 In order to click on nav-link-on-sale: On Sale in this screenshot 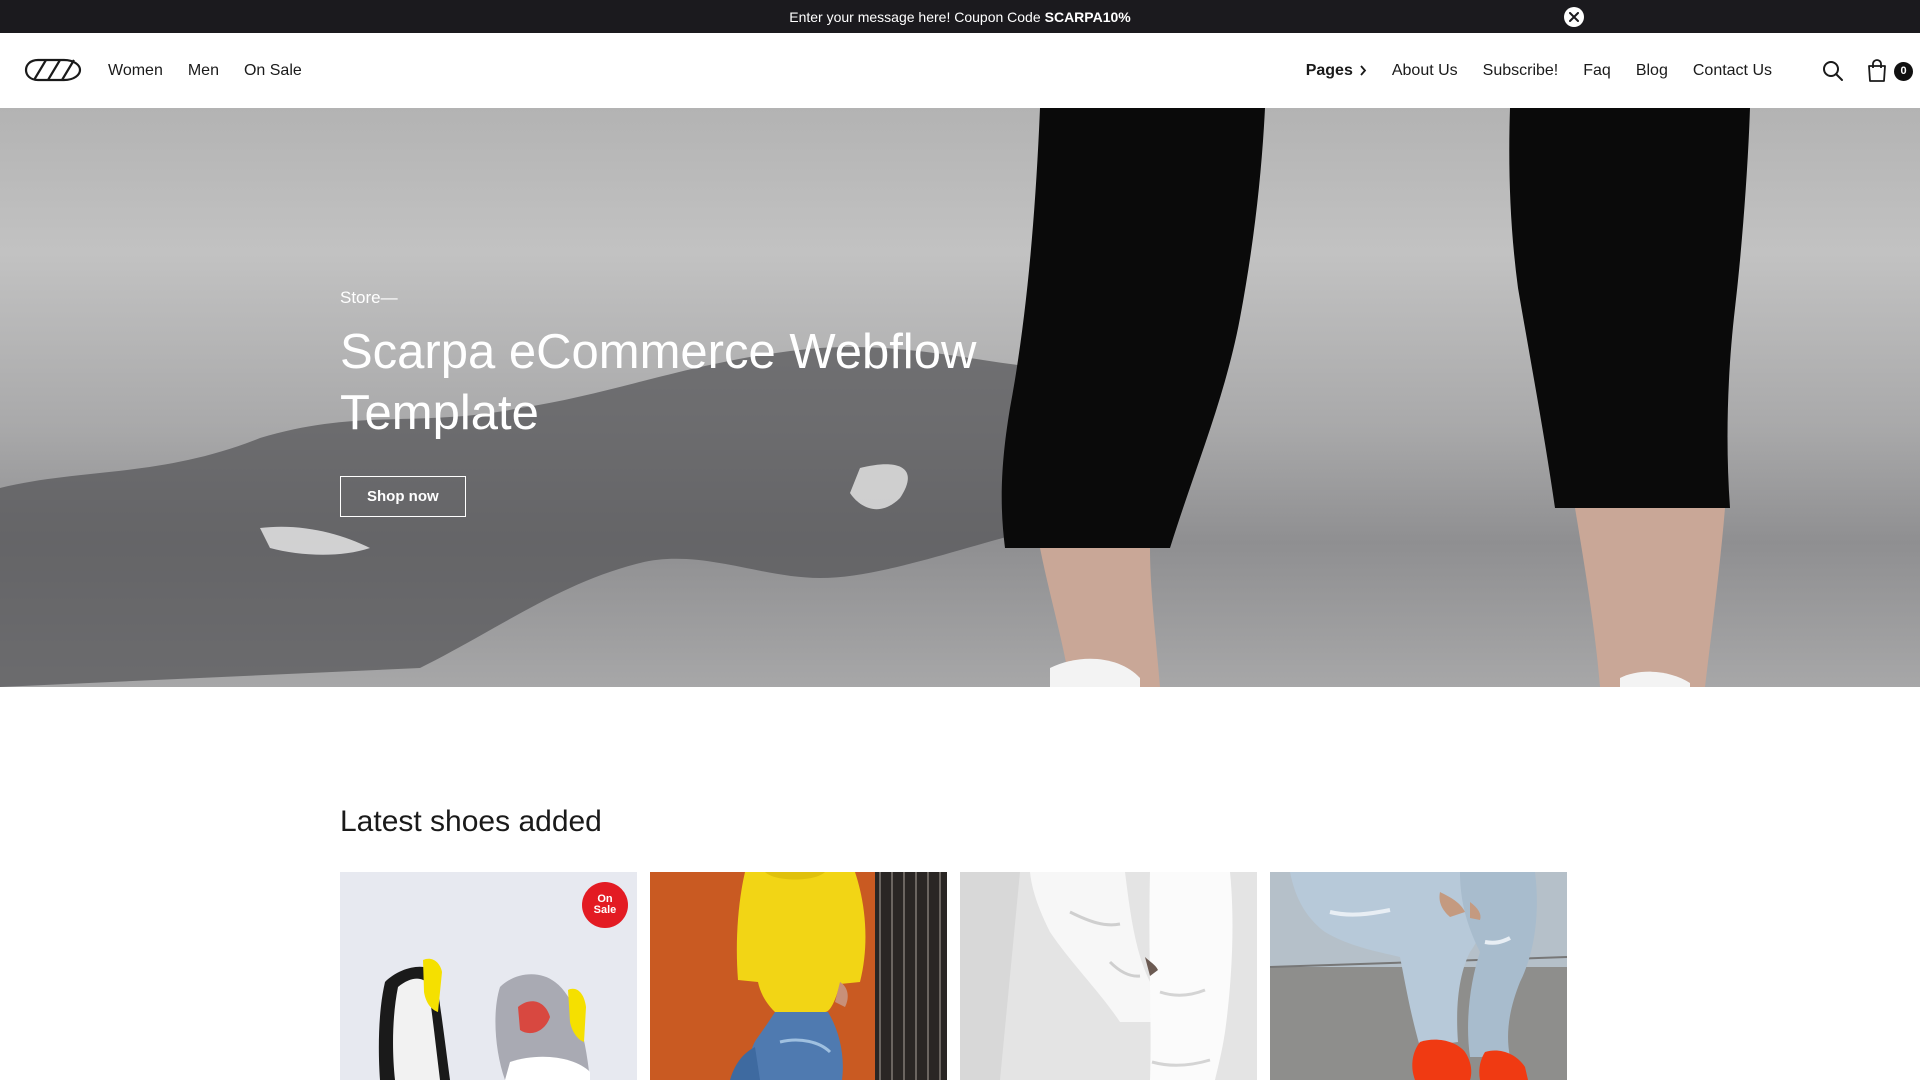, I will do `click(273, 71)`.